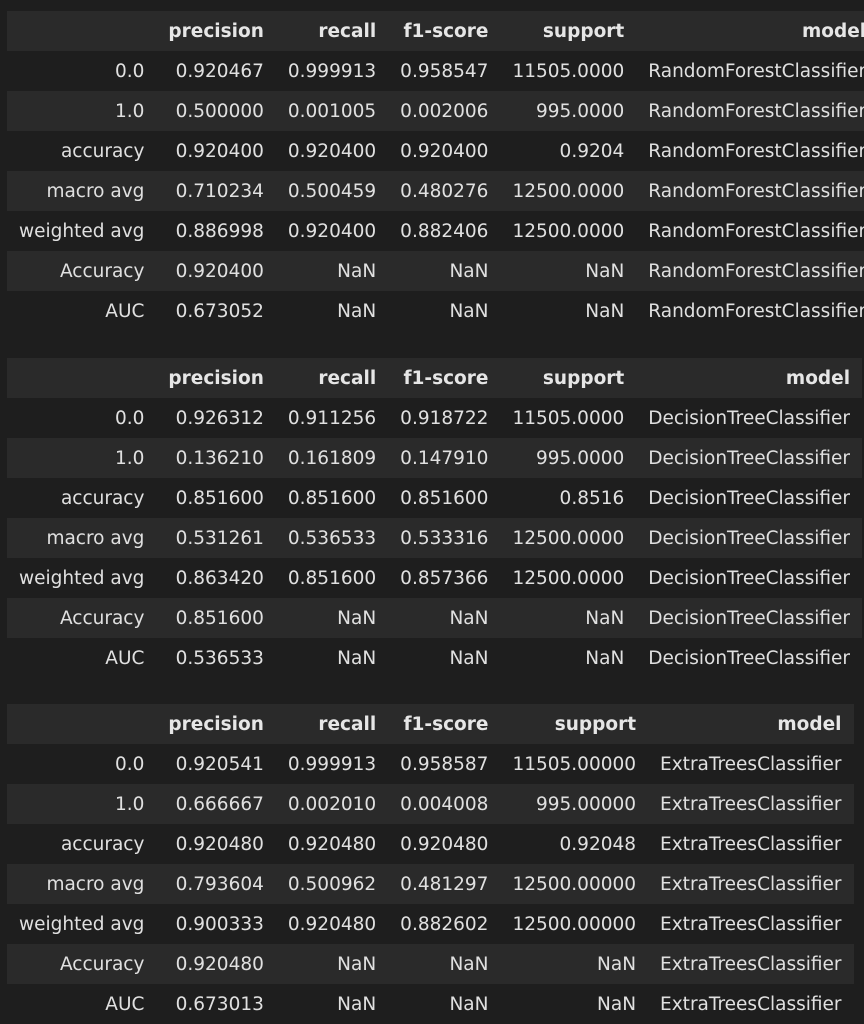 The height and width of the screenshot is (1024, 864). I want to click on recall-cell: 0.999913, so click(332, 764).